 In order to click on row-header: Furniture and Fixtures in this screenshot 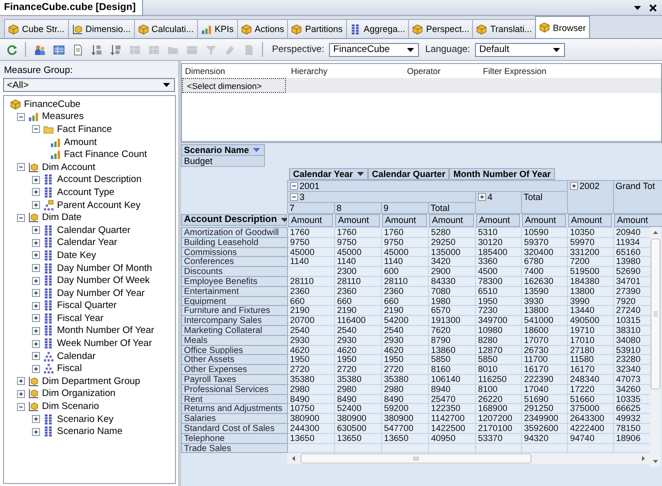, I will do `click(235, 311)`.